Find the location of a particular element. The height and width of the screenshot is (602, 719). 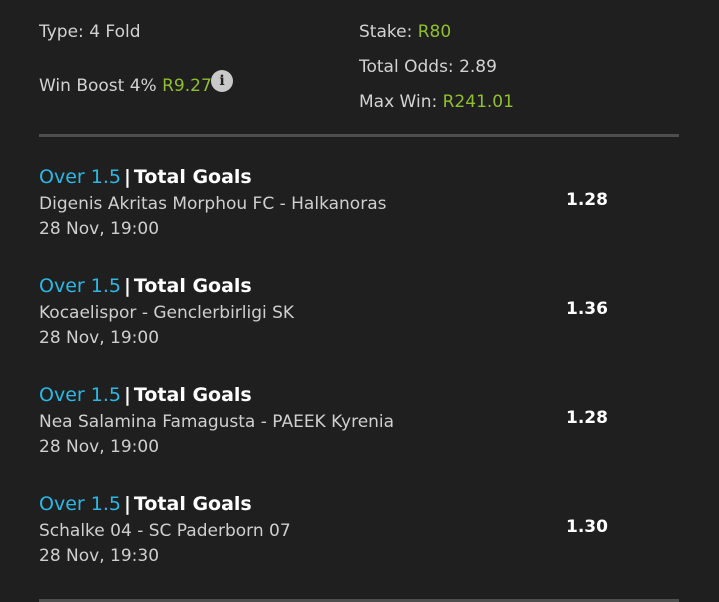

info-icon: i is located at coordinates (222, 81).